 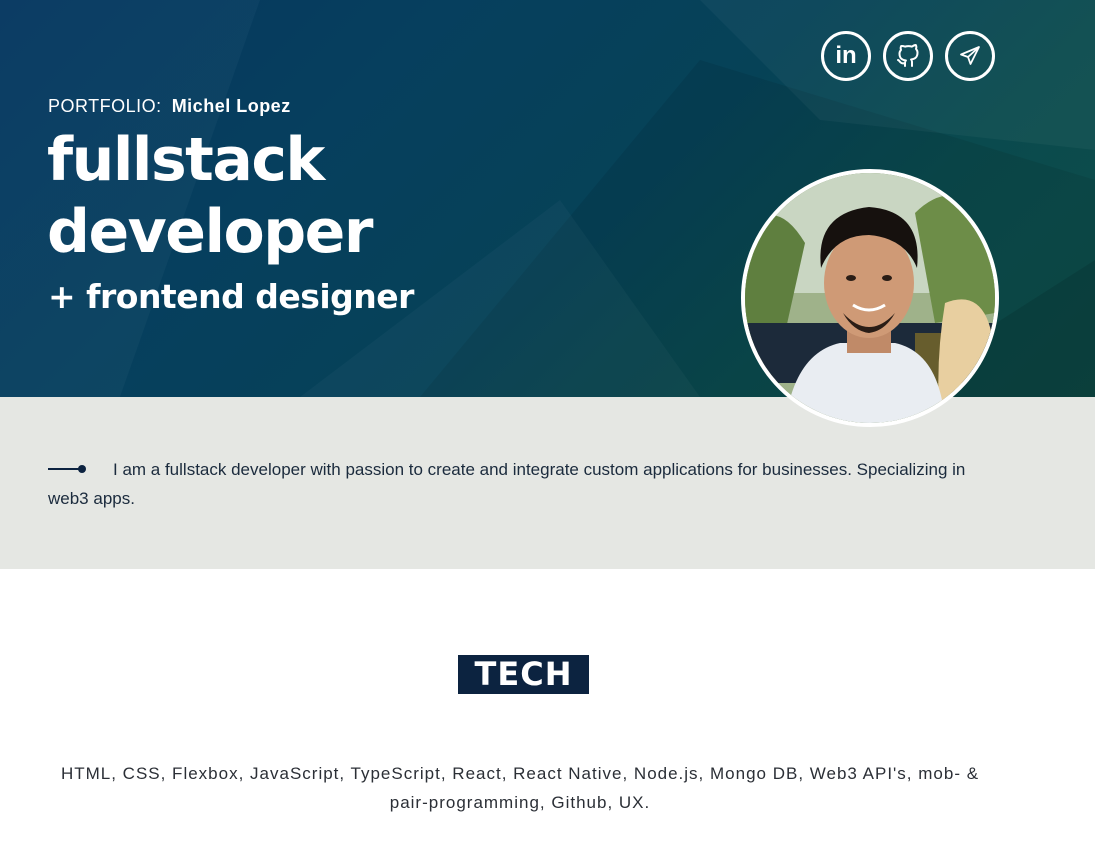 I want to click on profile-photo, so click(x=870, y=298).